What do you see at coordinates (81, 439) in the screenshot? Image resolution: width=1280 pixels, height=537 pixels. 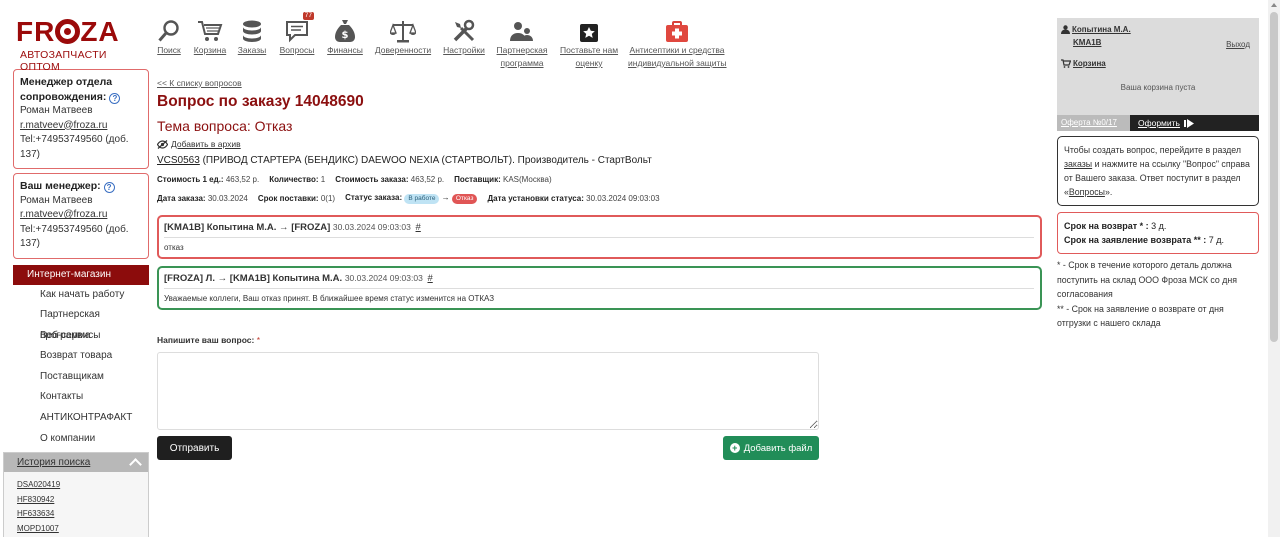 I see `nav-item-about: О компании` at bounding box center [81, 439].